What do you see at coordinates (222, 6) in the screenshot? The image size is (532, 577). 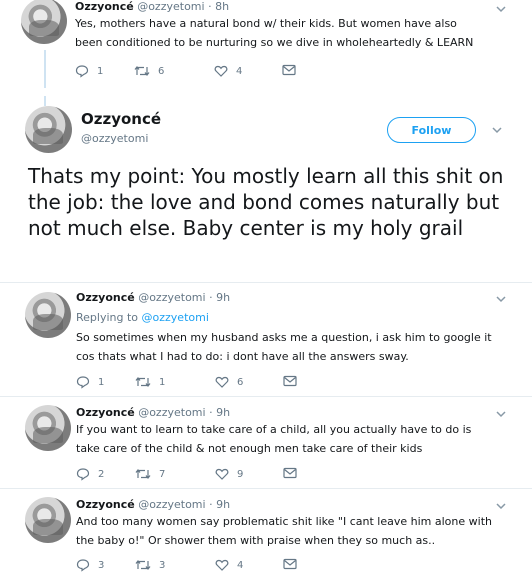 I see `timestamp: 8h` at bounding box center [222, 6].